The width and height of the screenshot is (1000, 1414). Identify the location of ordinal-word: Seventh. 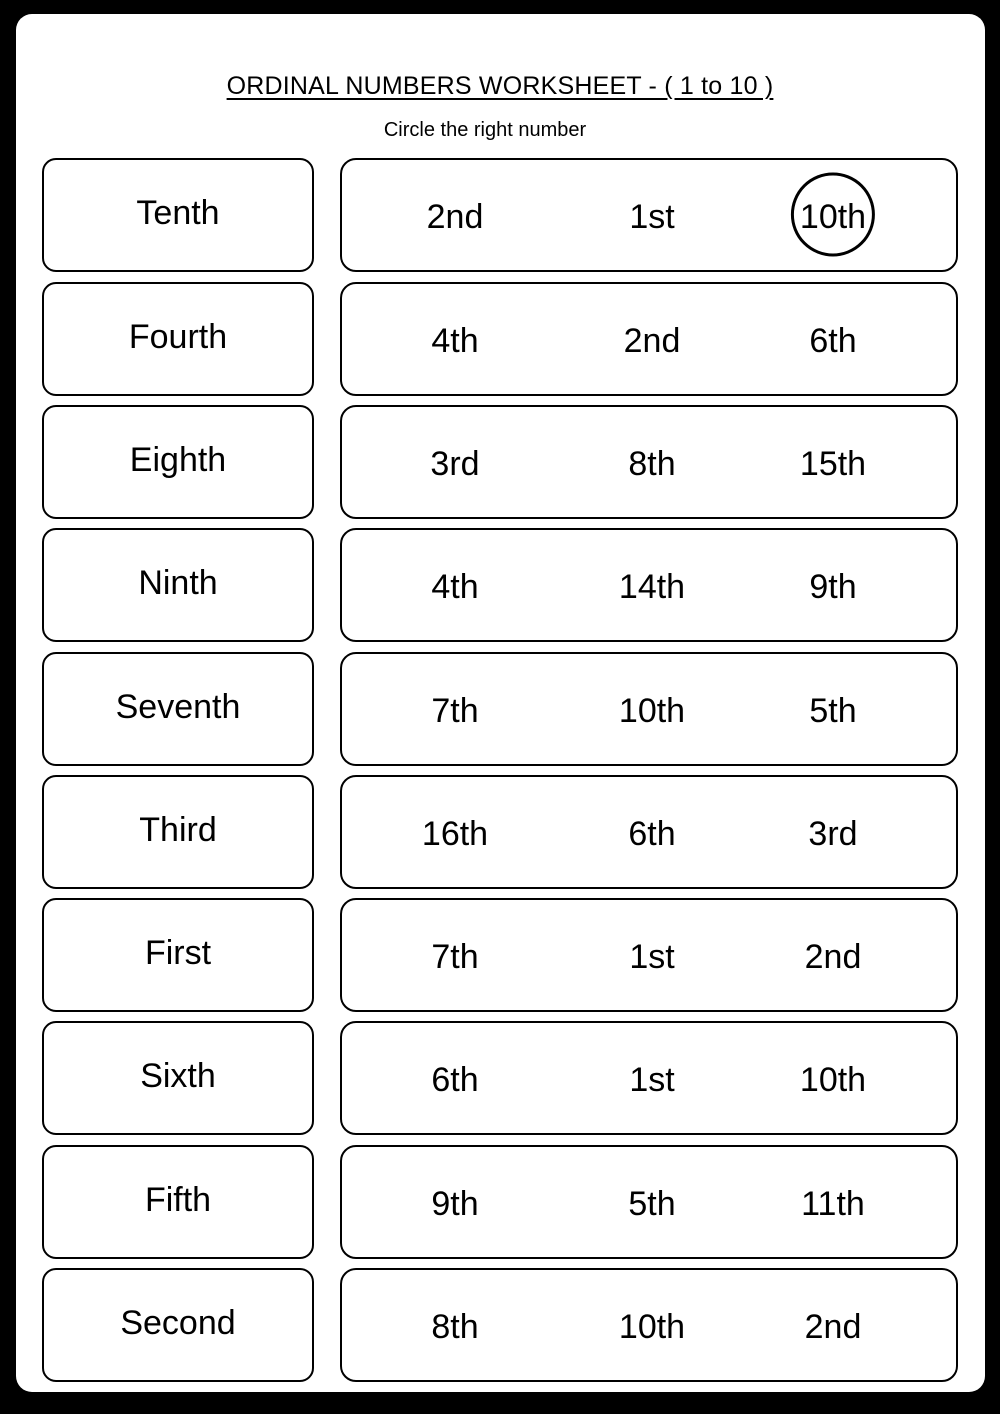
(178, 709).